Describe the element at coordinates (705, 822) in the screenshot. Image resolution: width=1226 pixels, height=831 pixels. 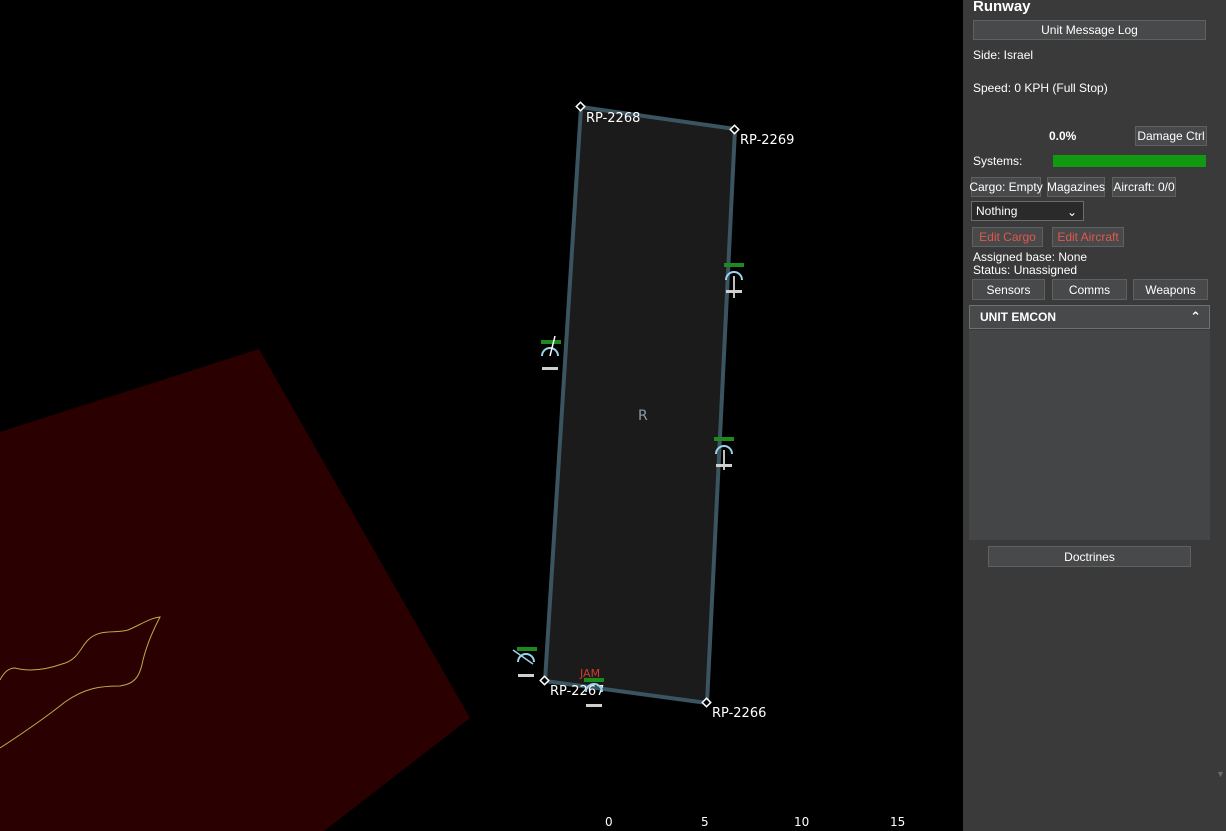
I see `scale-tick-label: 5` at that location.